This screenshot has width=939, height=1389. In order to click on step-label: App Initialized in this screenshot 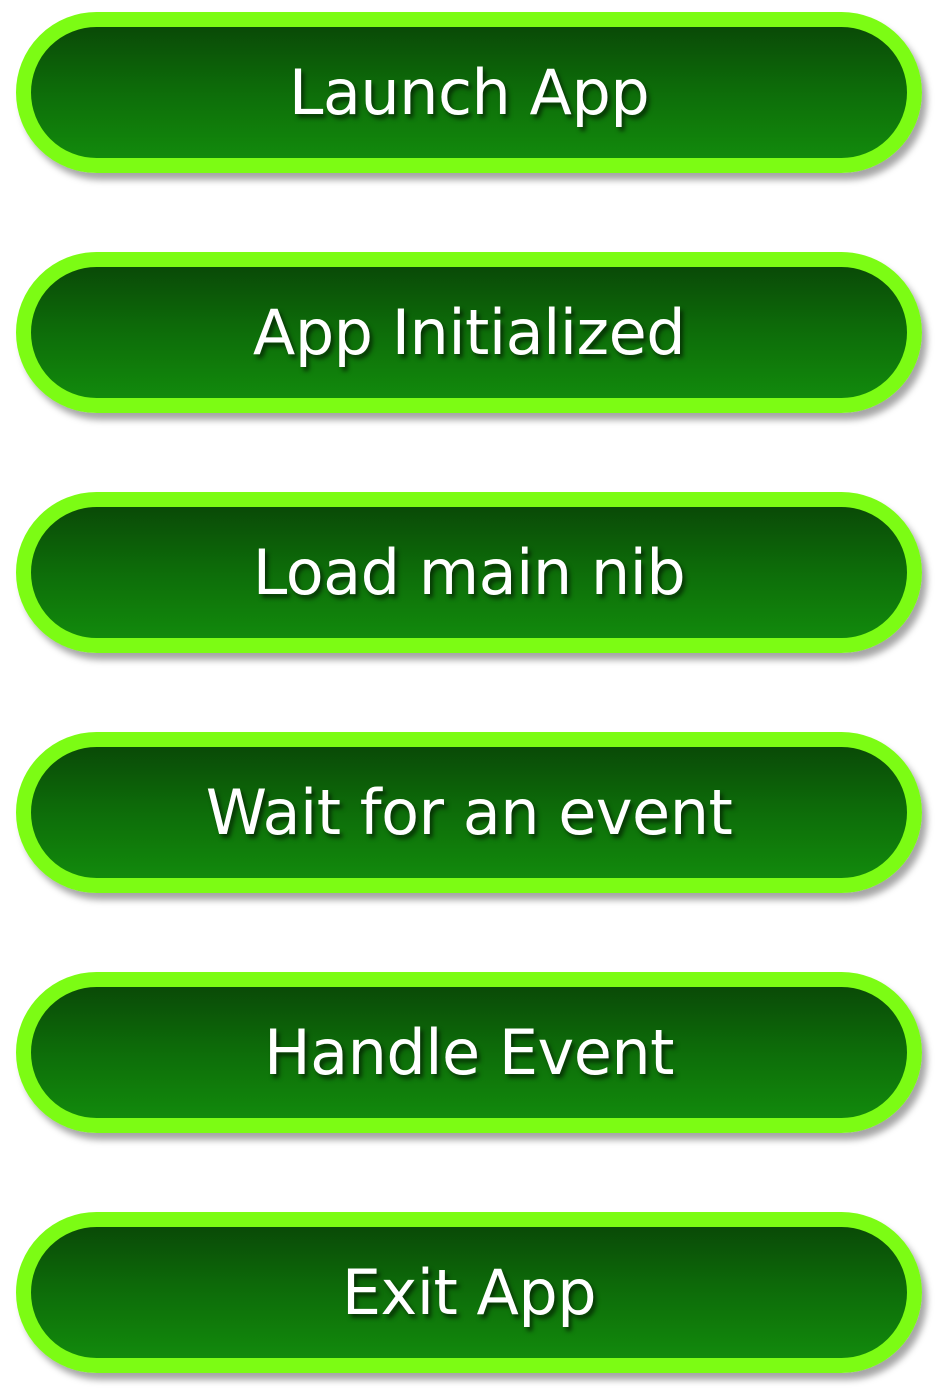, I will do `click(469, 332)`.